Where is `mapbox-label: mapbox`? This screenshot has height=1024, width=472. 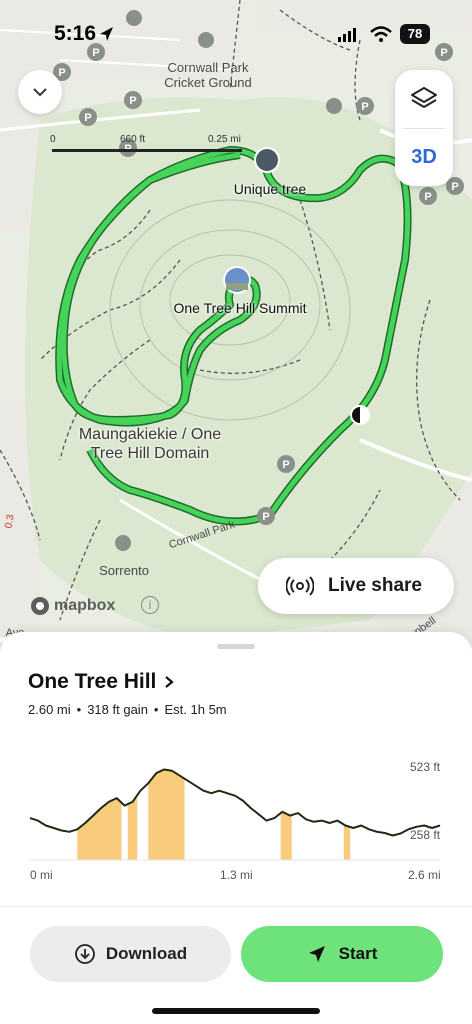 mapbox-label: mapbox is located at coordinates (85, 605).